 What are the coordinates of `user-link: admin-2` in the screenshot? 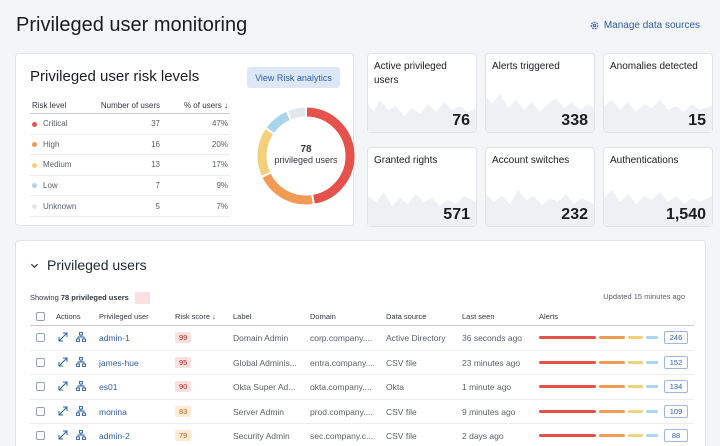 It's located at (114, 436).